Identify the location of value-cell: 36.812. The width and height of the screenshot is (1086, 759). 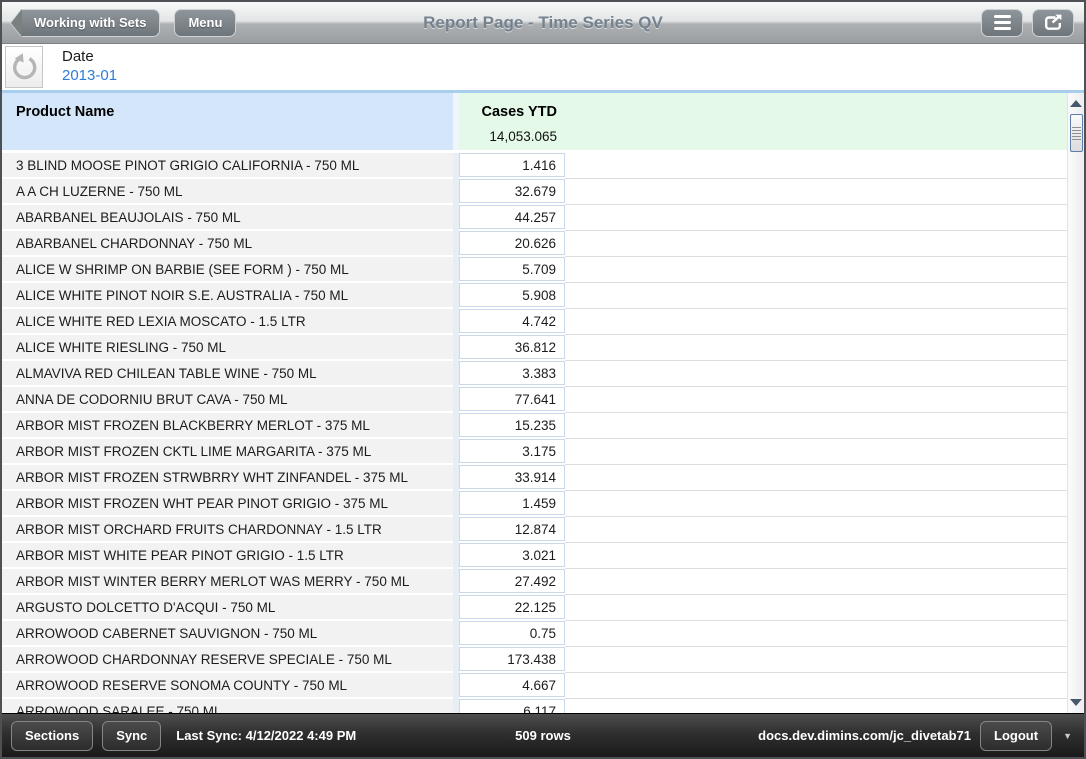
(512, 347).